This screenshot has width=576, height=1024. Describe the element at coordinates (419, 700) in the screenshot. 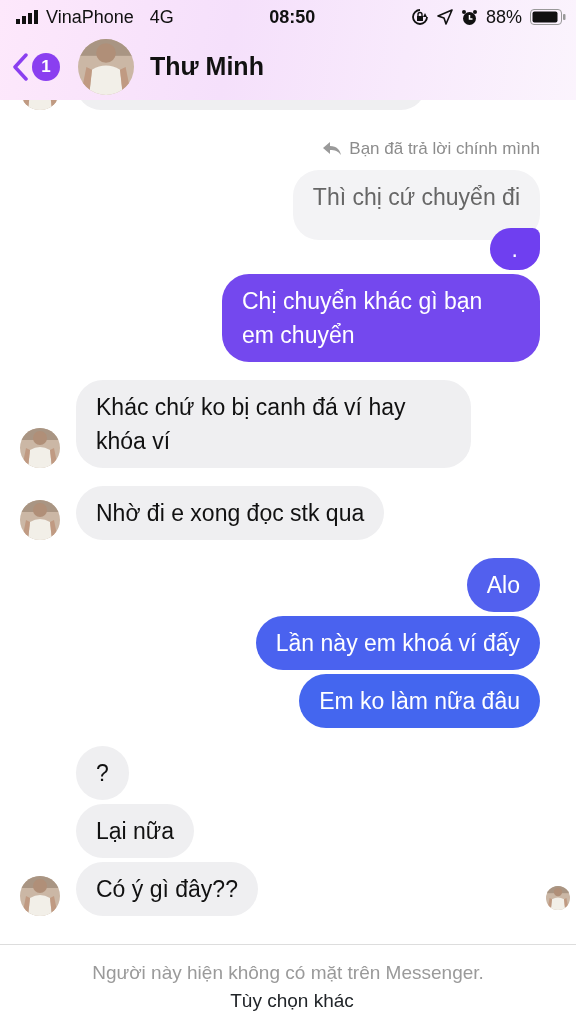

I see `sent-message: Em ko làm nữa đâu` at that location.